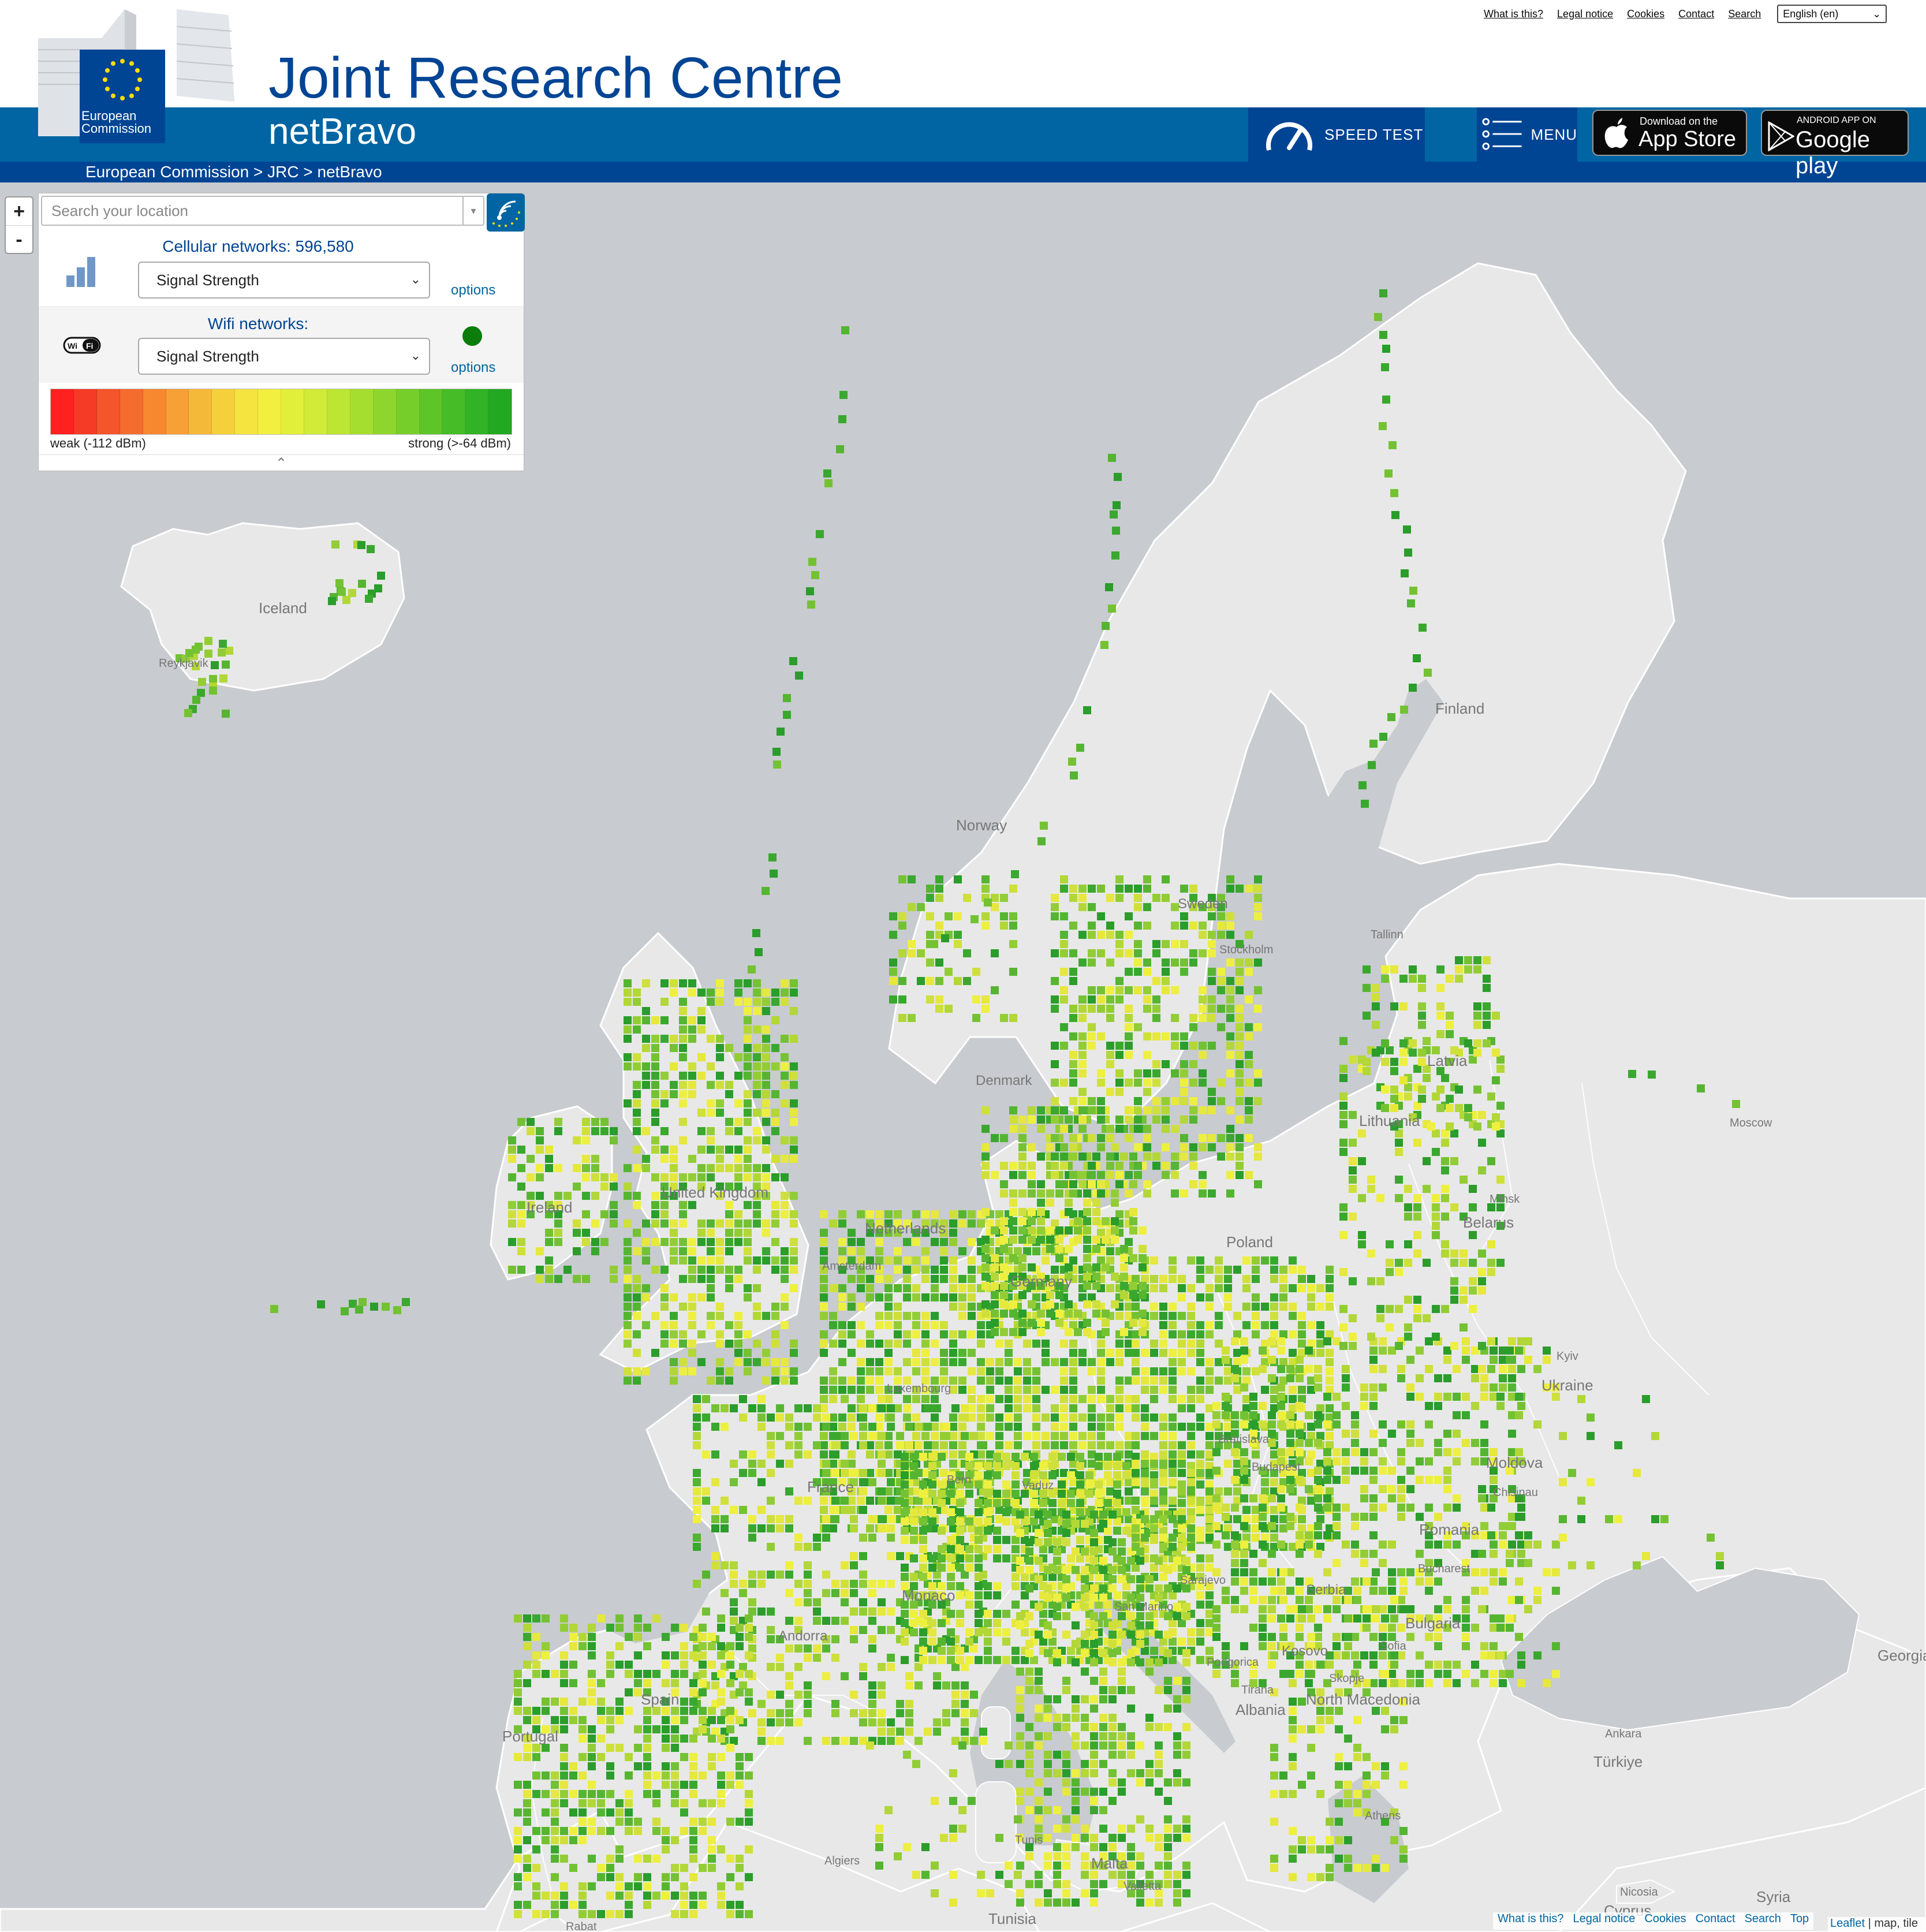  What do you see at coordinates (555, 78) in the screenshot?
I see `site-title: Joint Research Centre` at bounding box center [555, 78].